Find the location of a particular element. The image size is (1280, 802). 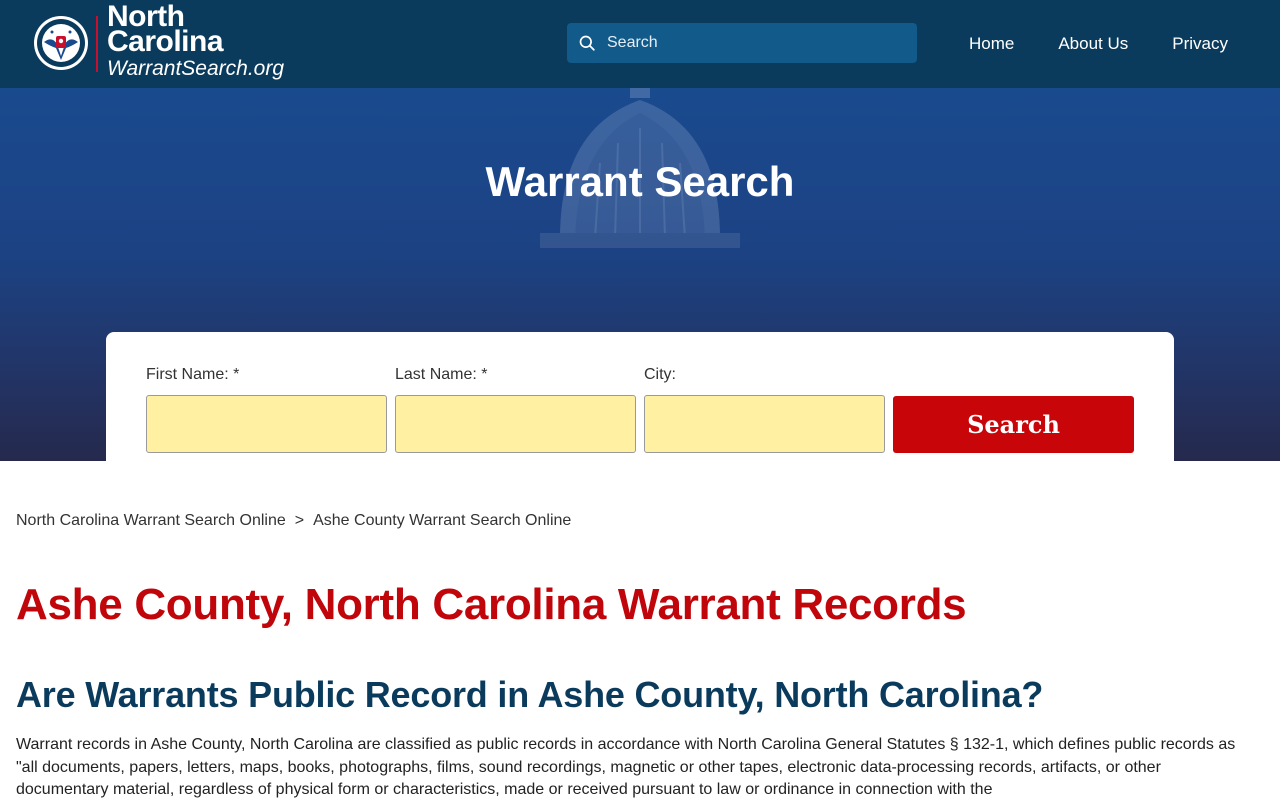

warrant-search-form: First Name: * Last Name: * City: Search is located at coordinates (640, 396).